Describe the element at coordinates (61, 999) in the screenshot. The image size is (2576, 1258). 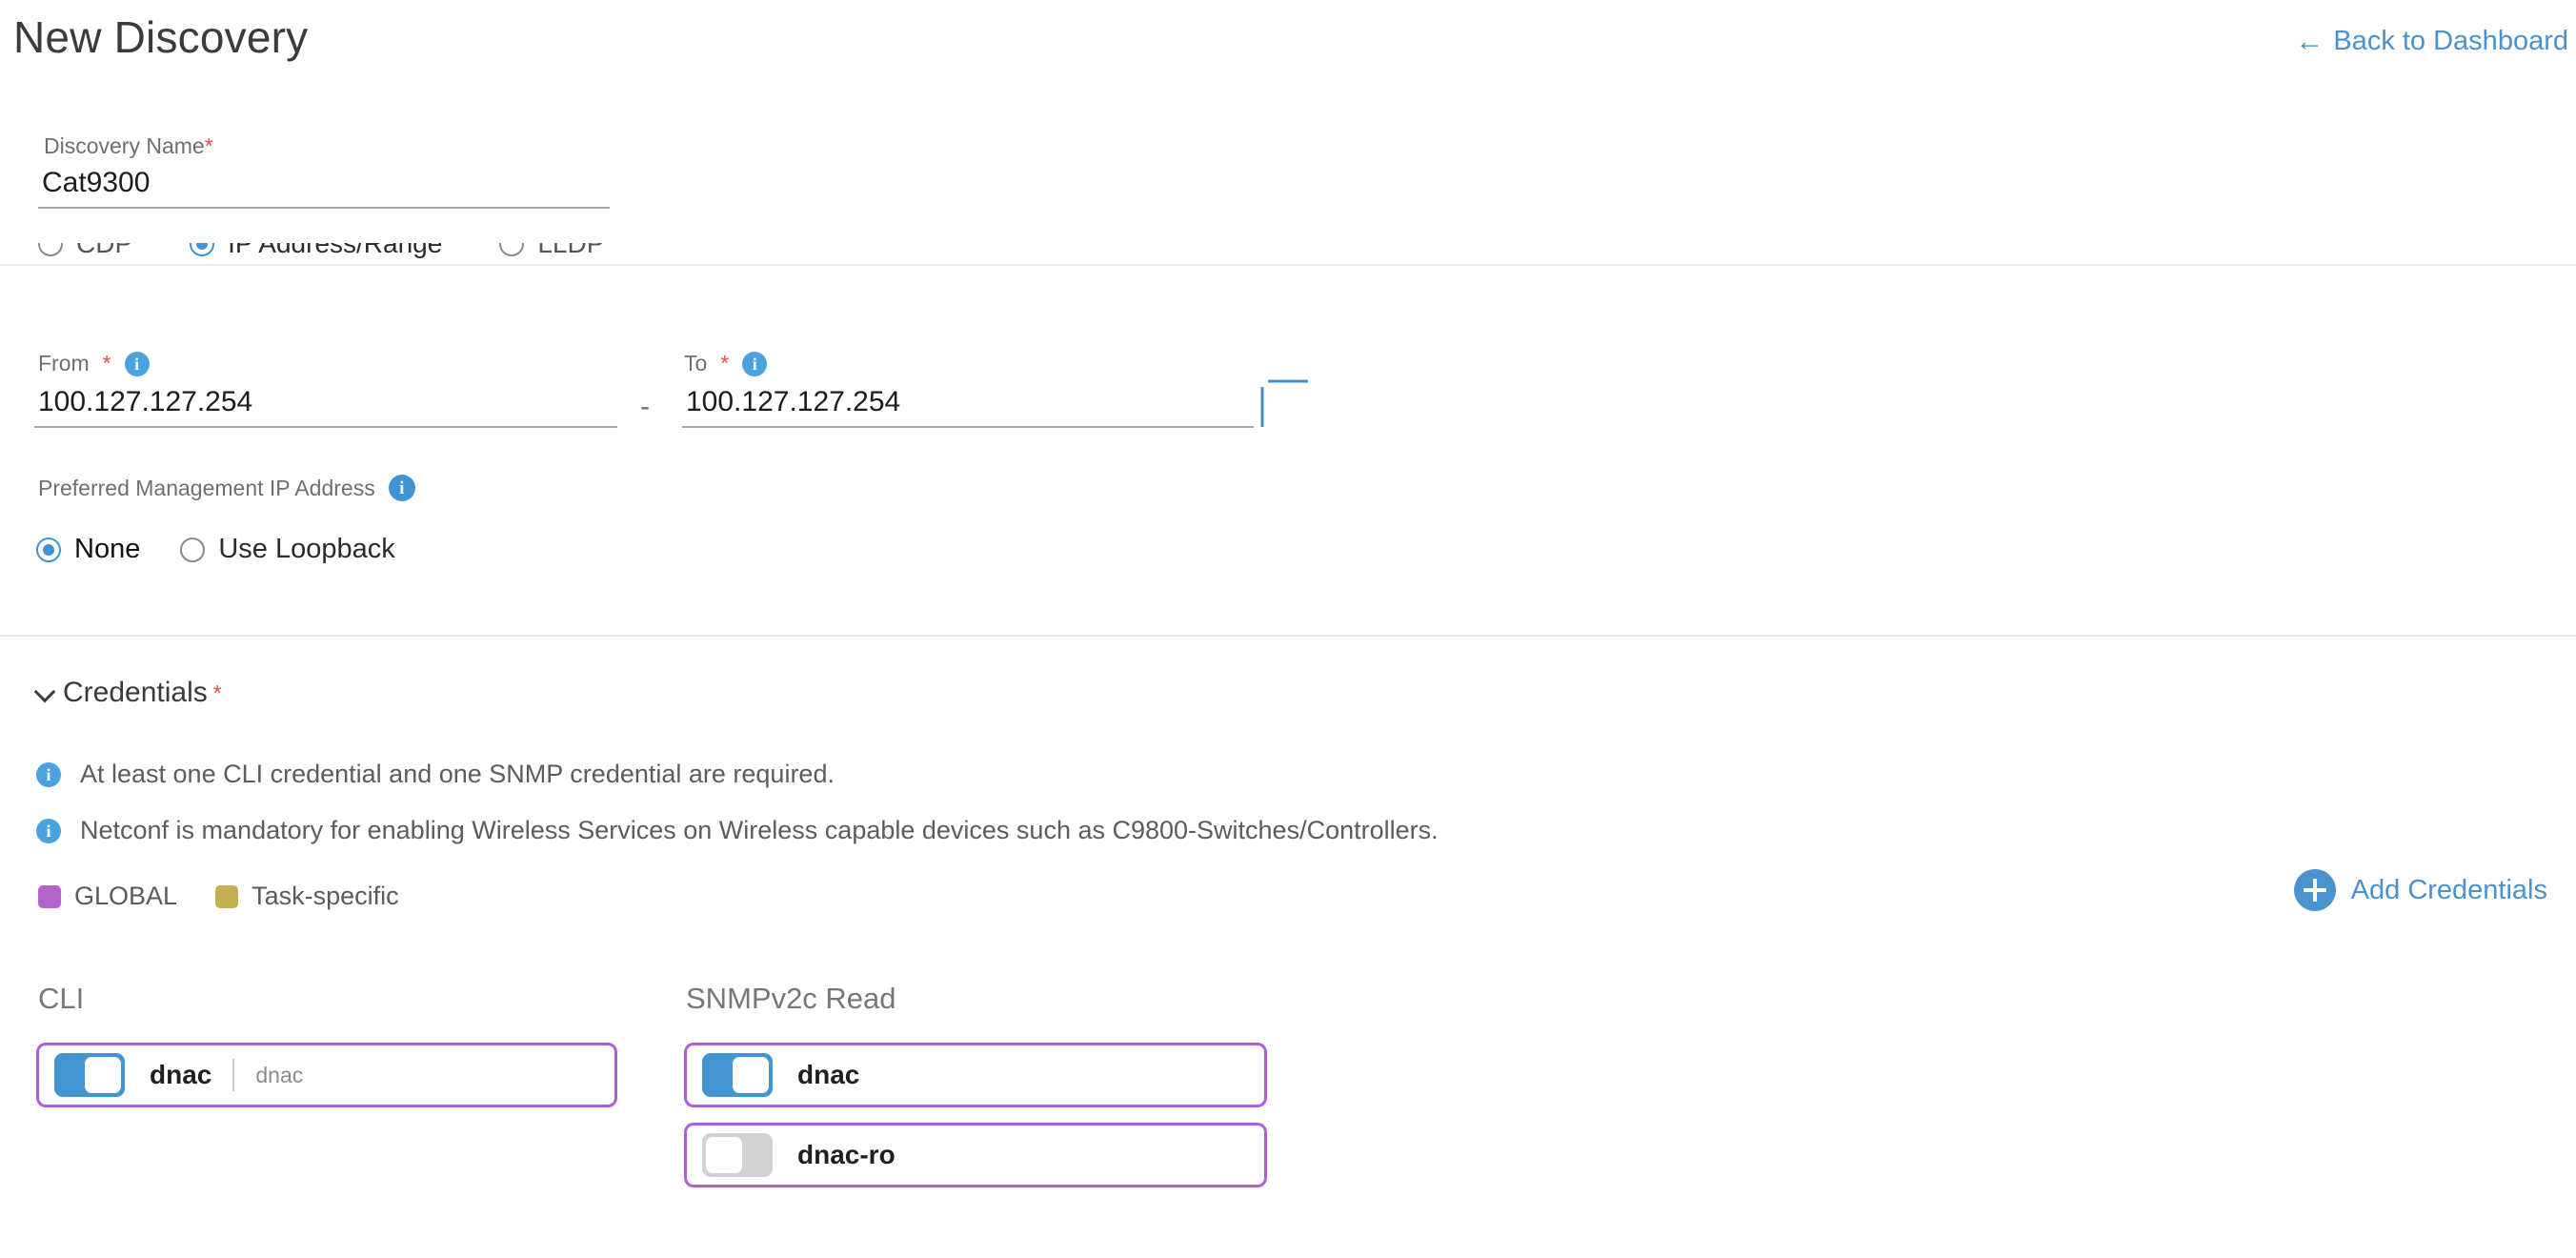
I see `credential-column-title-cli: CLI` at that location.